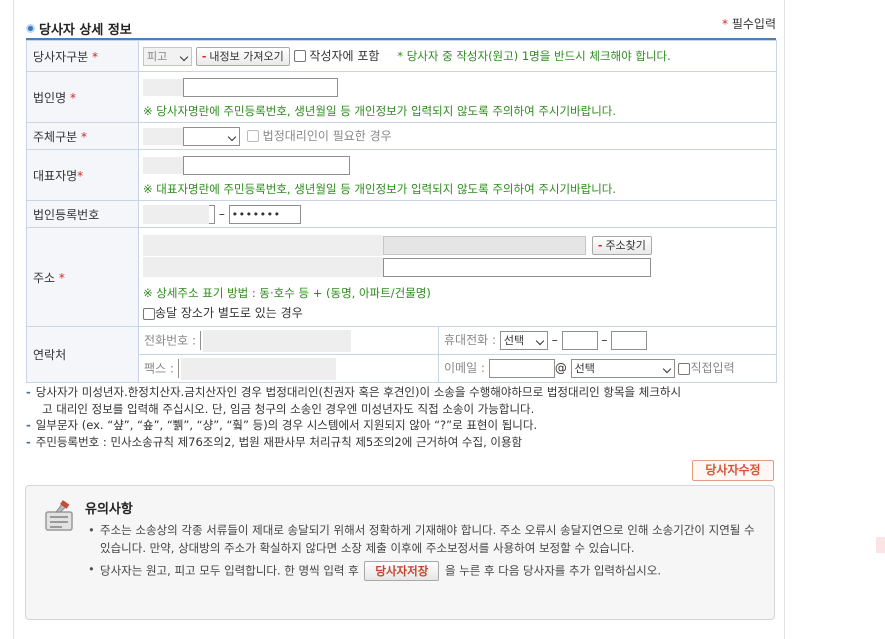 The height and width of the screenshot is (639, 885). I want to click on email-domain-select: 선택, so click(622, 368).